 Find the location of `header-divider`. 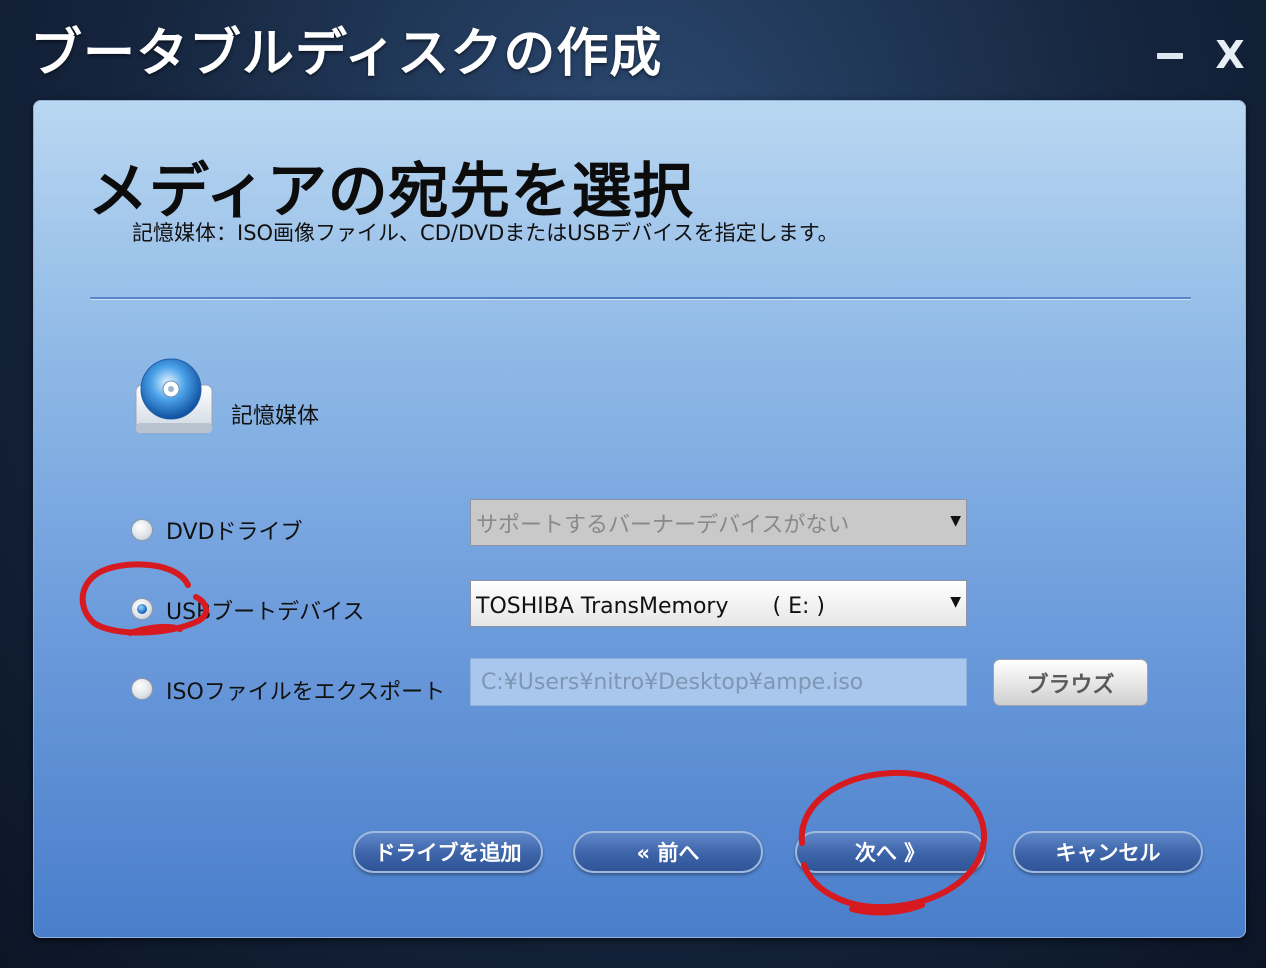

header-divider is located at coordinates (640, 298).